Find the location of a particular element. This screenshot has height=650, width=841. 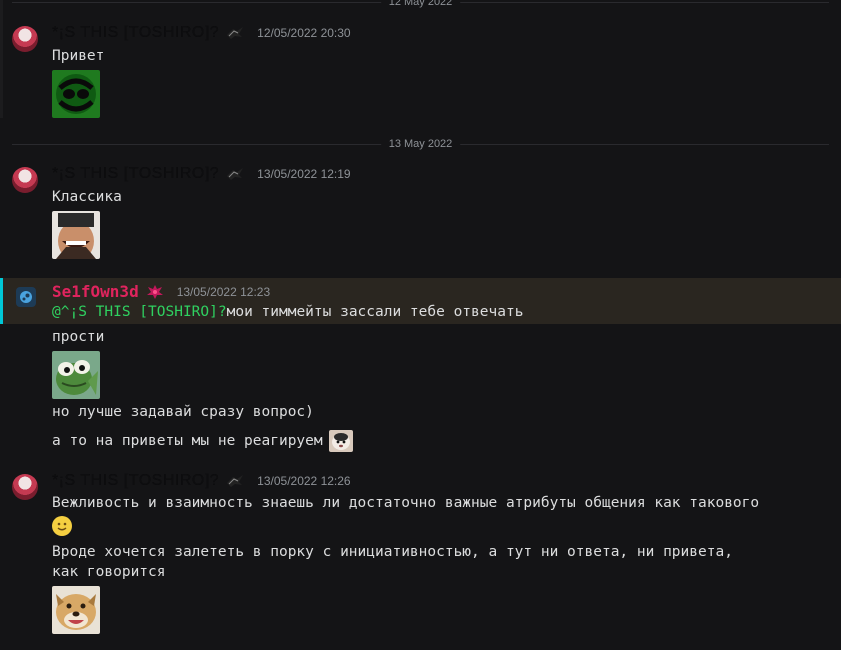

message-text-content: а то на приветы мы не реагируем is located at coordinates (187, 441).